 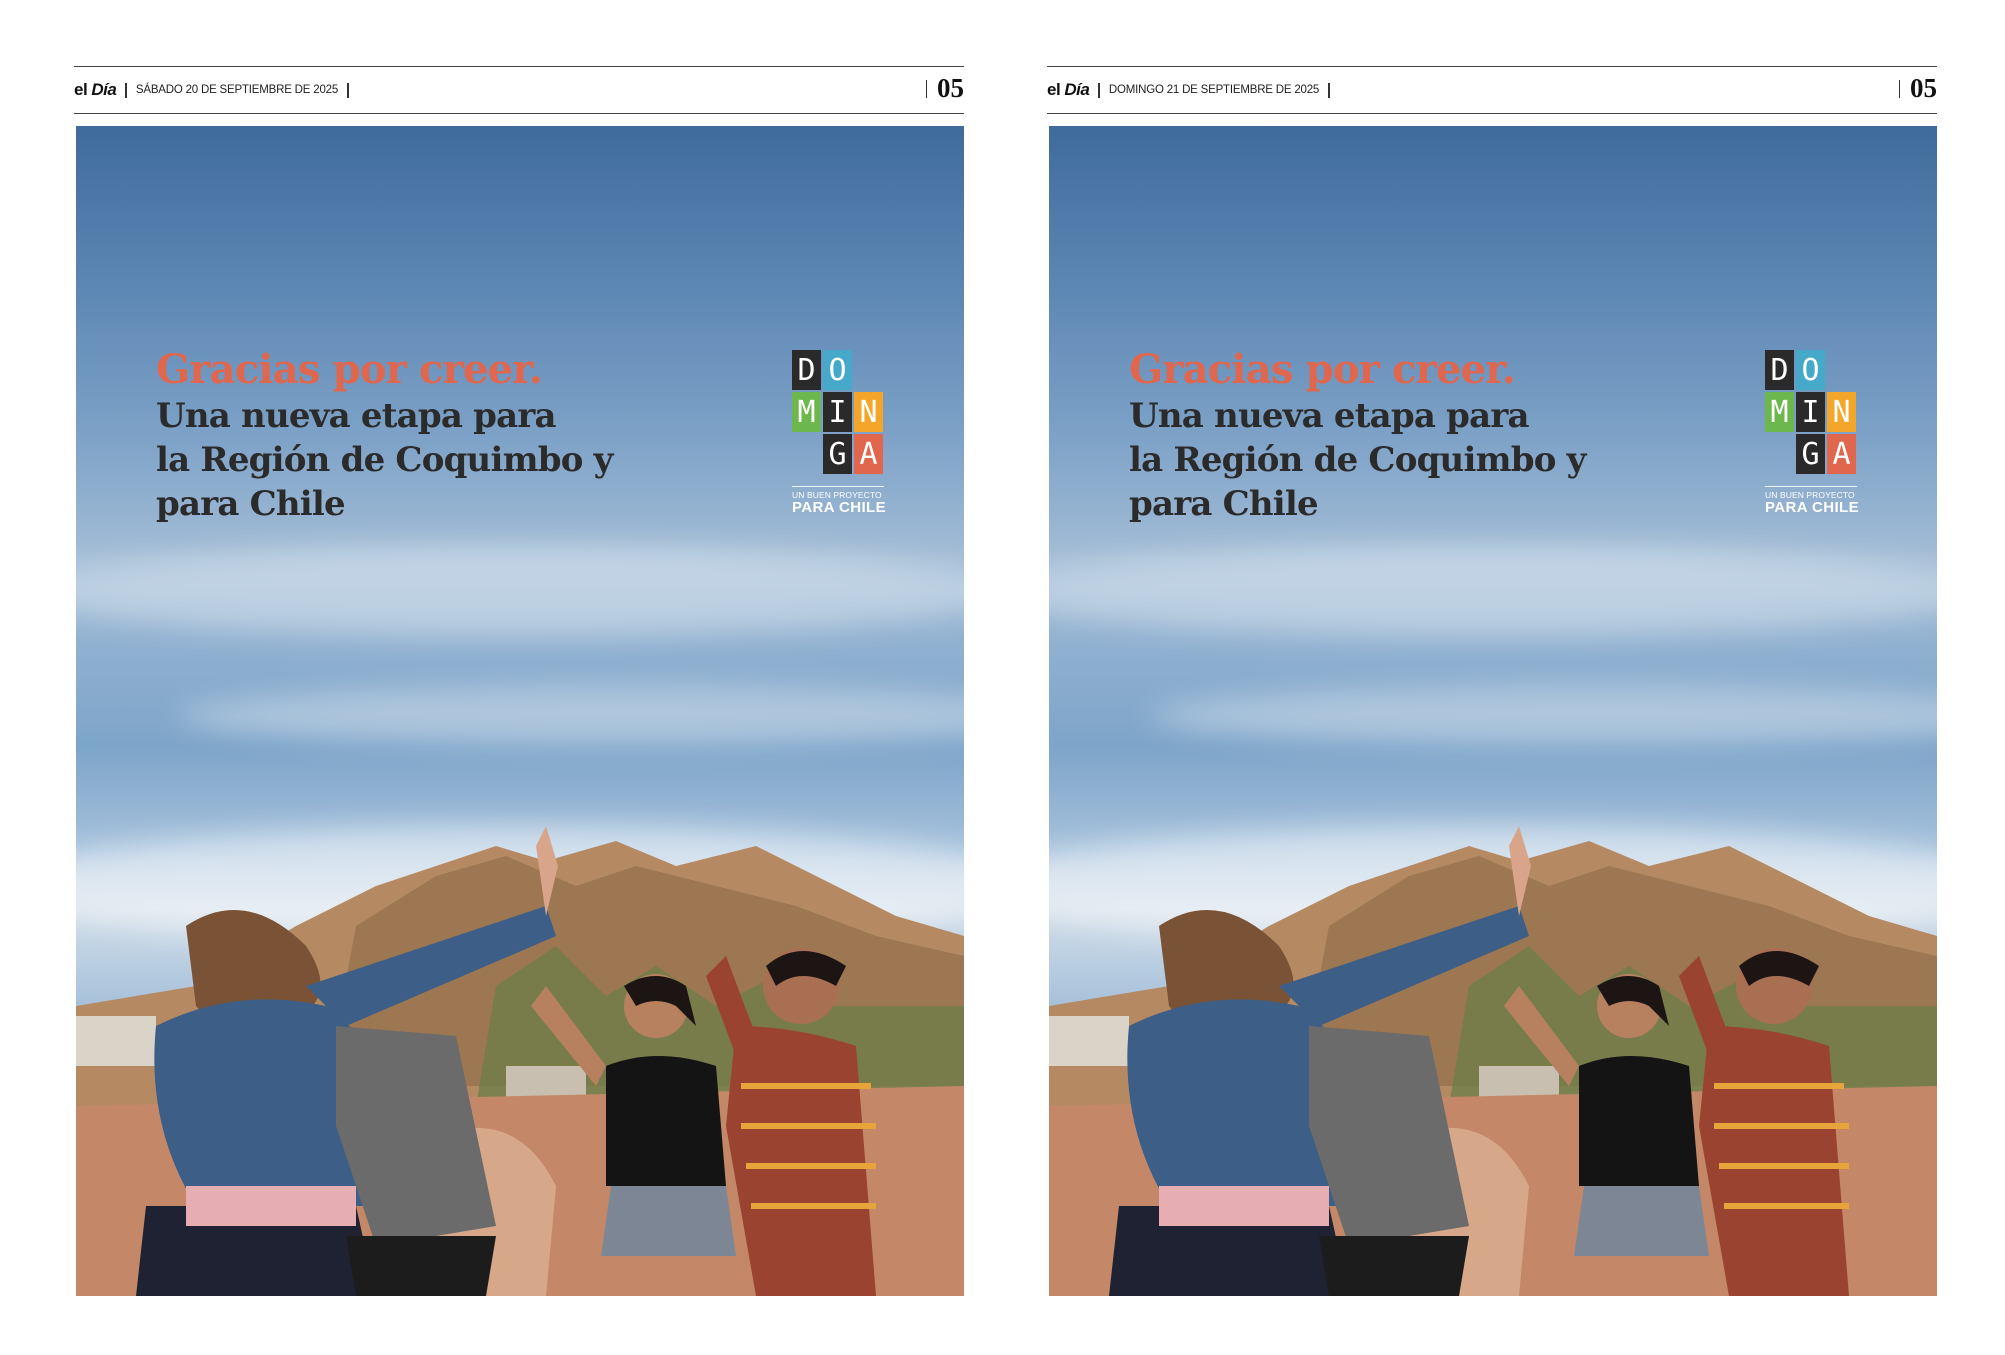 I want to click on page-date: DOMINGO 21 DE SEPTIEMBRE DE 2025, so click(x=1214, y=90).